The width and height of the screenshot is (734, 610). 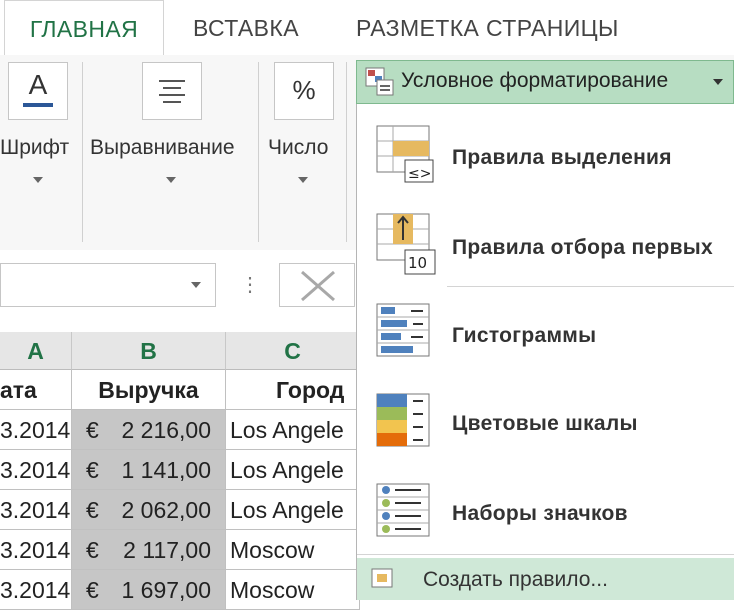 I want to click on icon-sets-icon, so click(x=403, y=510).